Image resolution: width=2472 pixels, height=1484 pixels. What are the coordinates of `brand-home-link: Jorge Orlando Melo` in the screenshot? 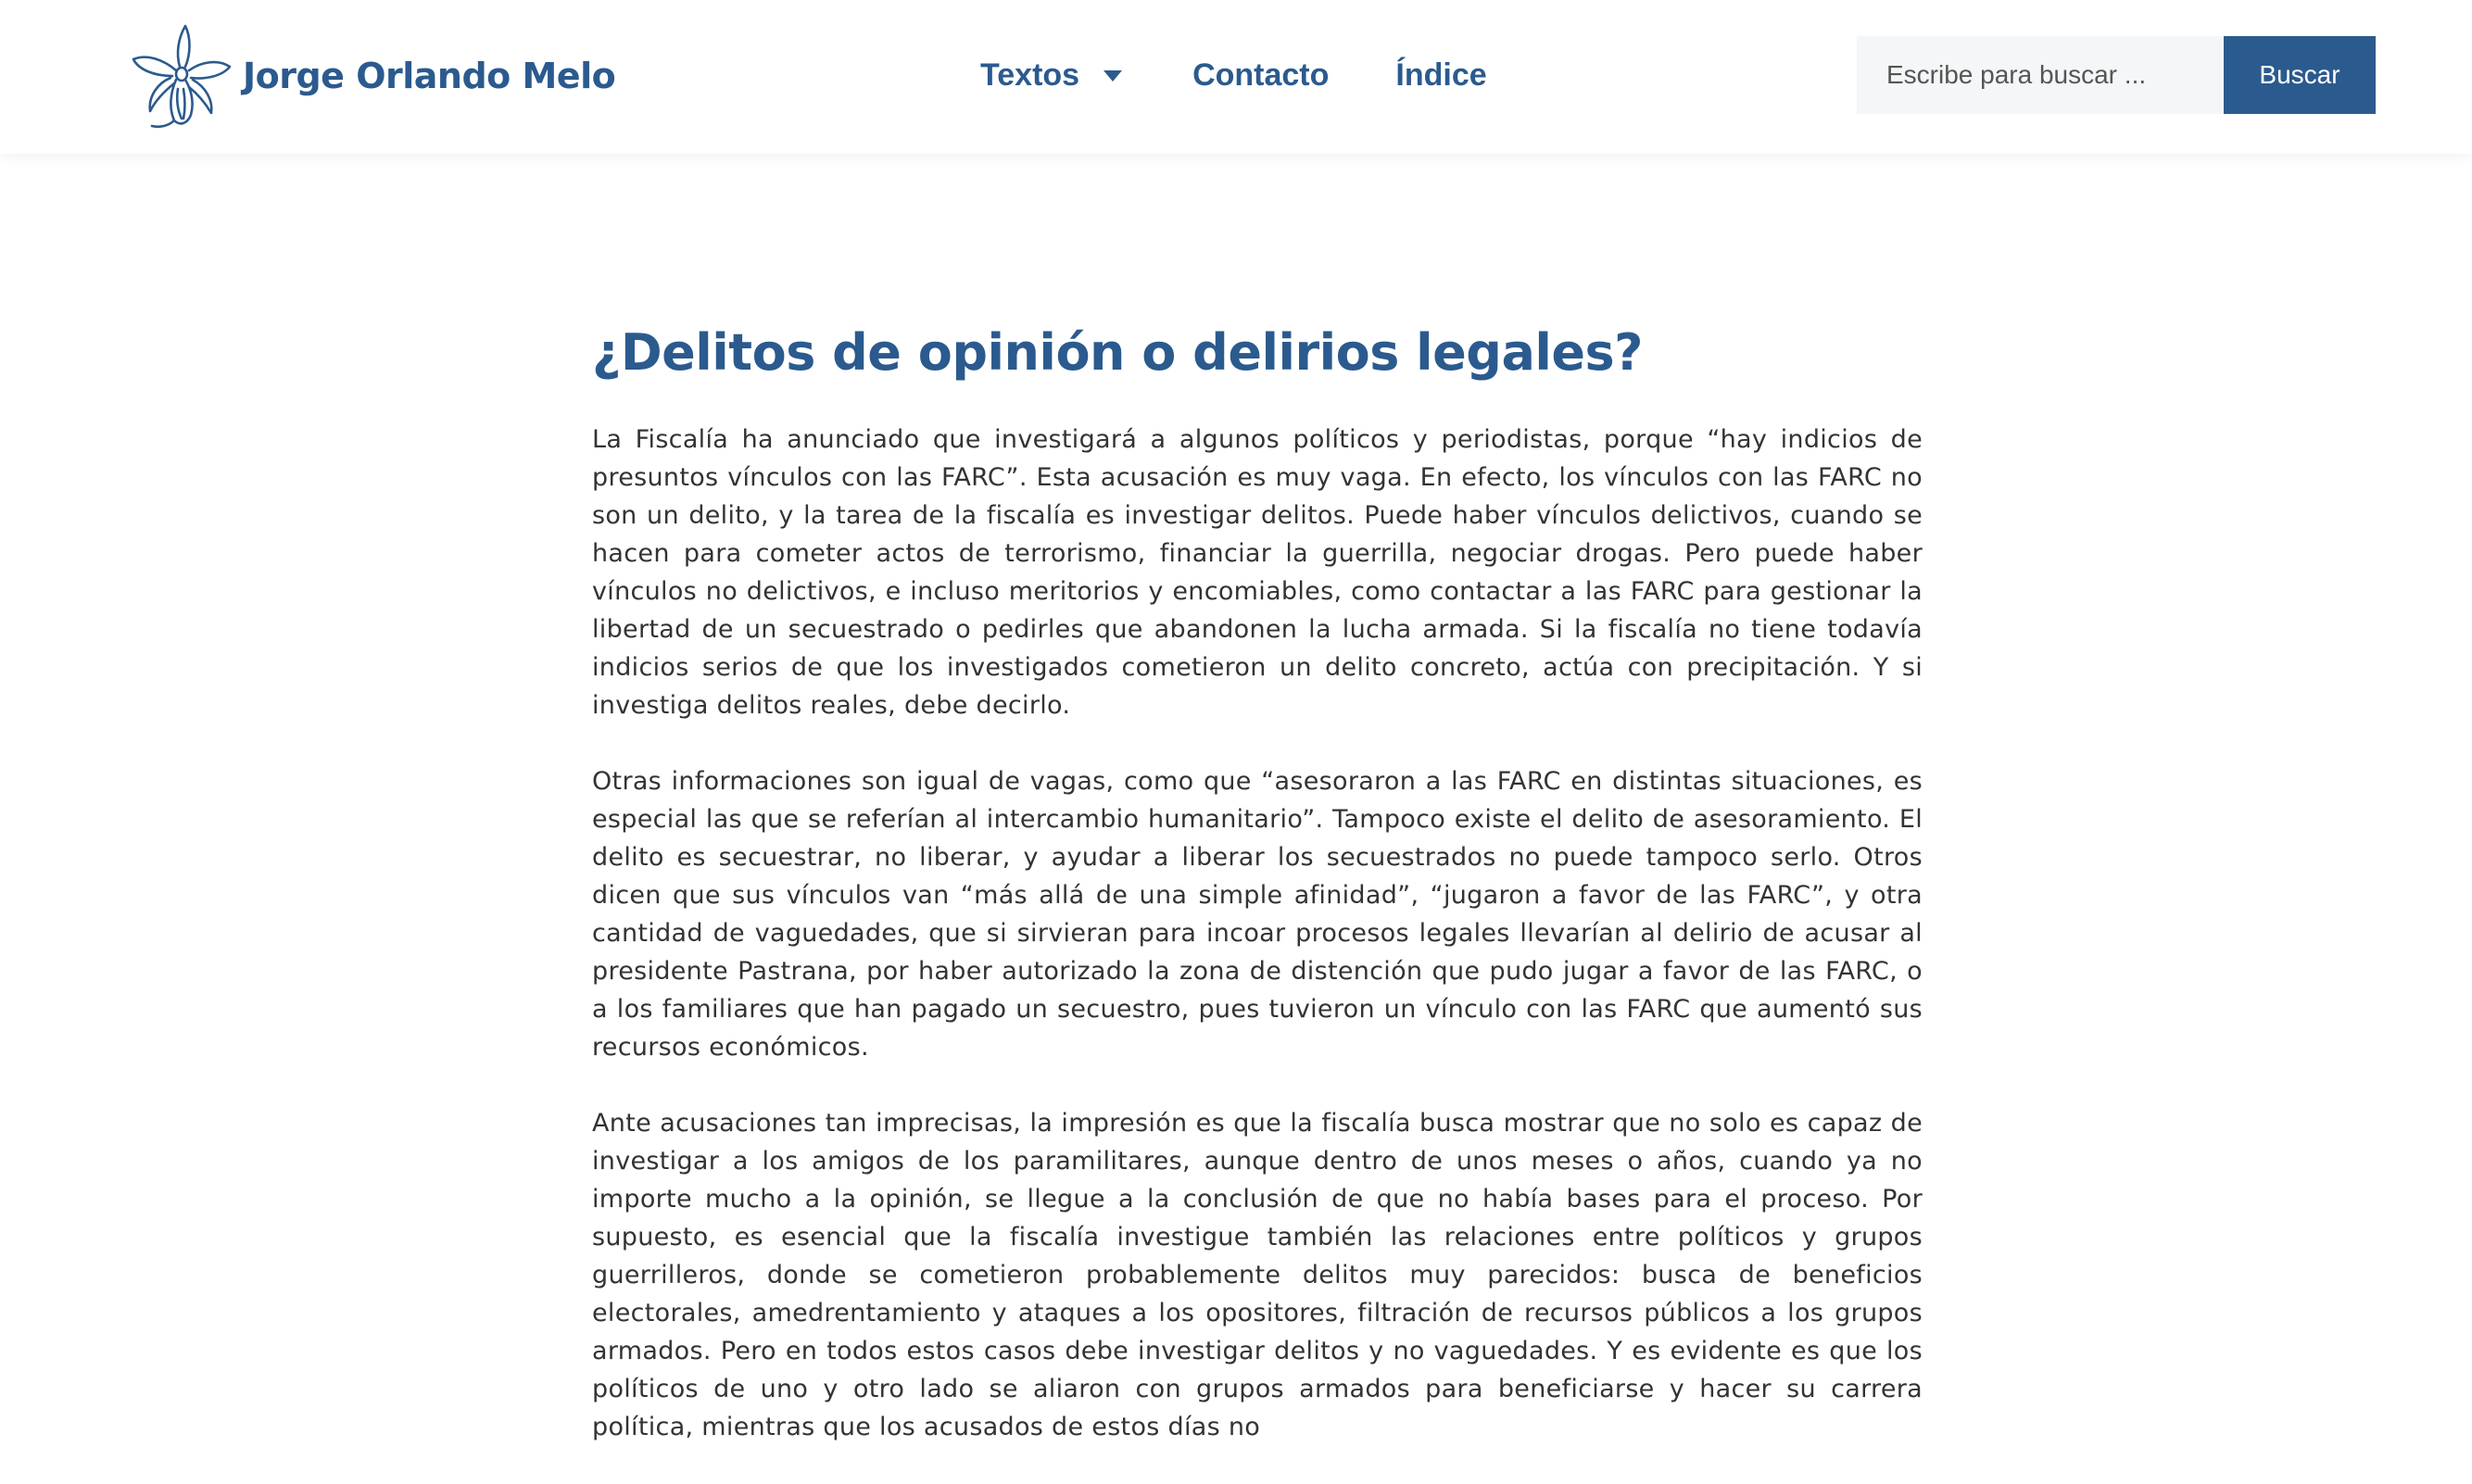 It's located at (373, 76).